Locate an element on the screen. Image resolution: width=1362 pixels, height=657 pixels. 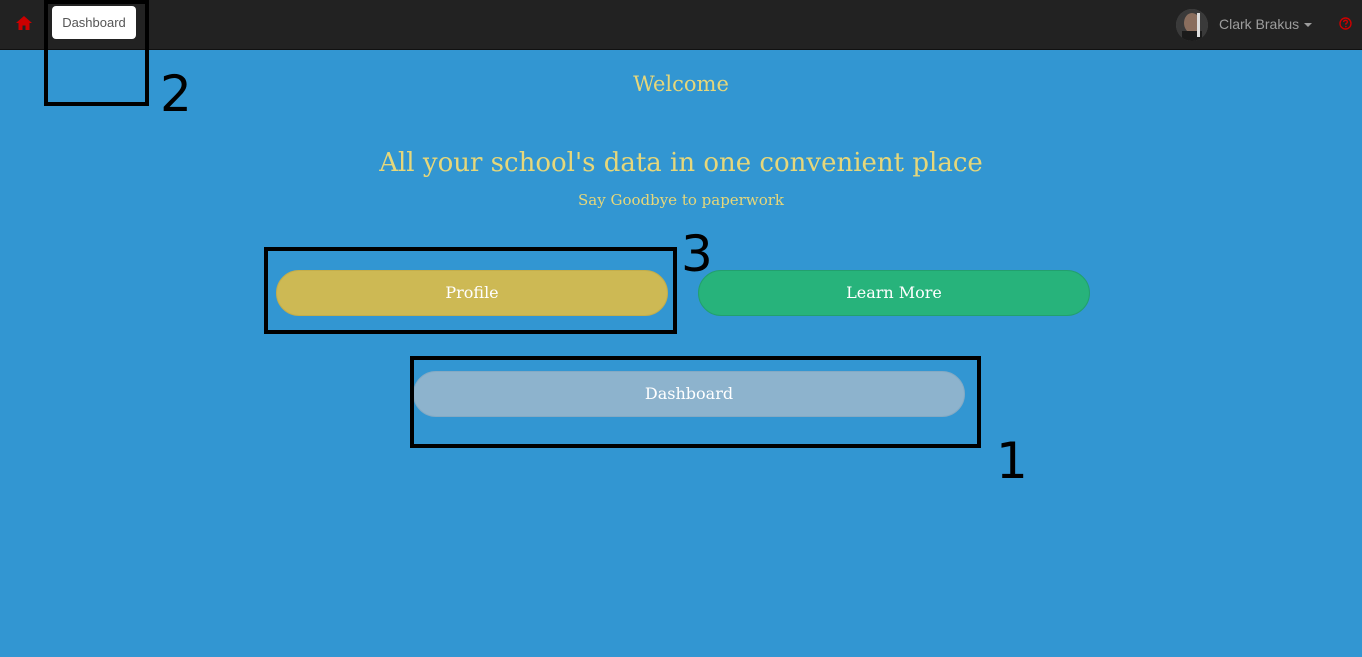
home-icon is located at coordinates (24, 23).